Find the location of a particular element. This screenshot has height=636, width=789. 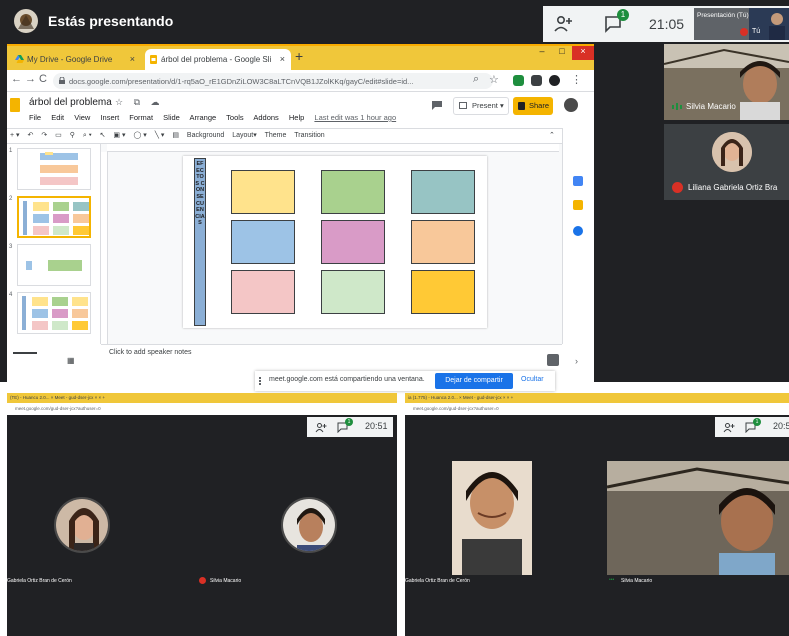

share-button: Share is located at coordinates (533, 106).